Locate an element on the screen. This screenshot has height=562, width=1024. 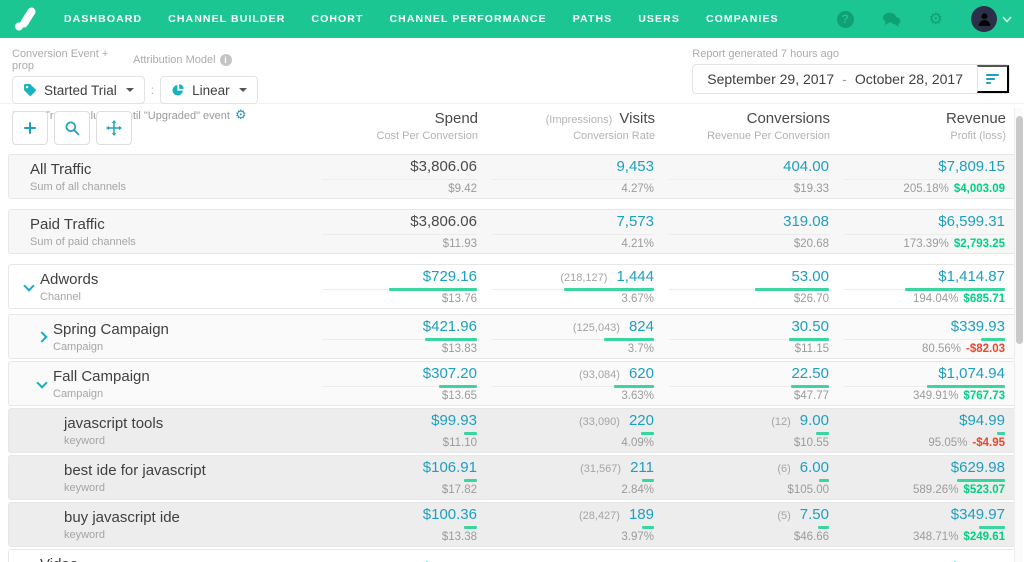
plus-icon is located at coordinates (30, 128).